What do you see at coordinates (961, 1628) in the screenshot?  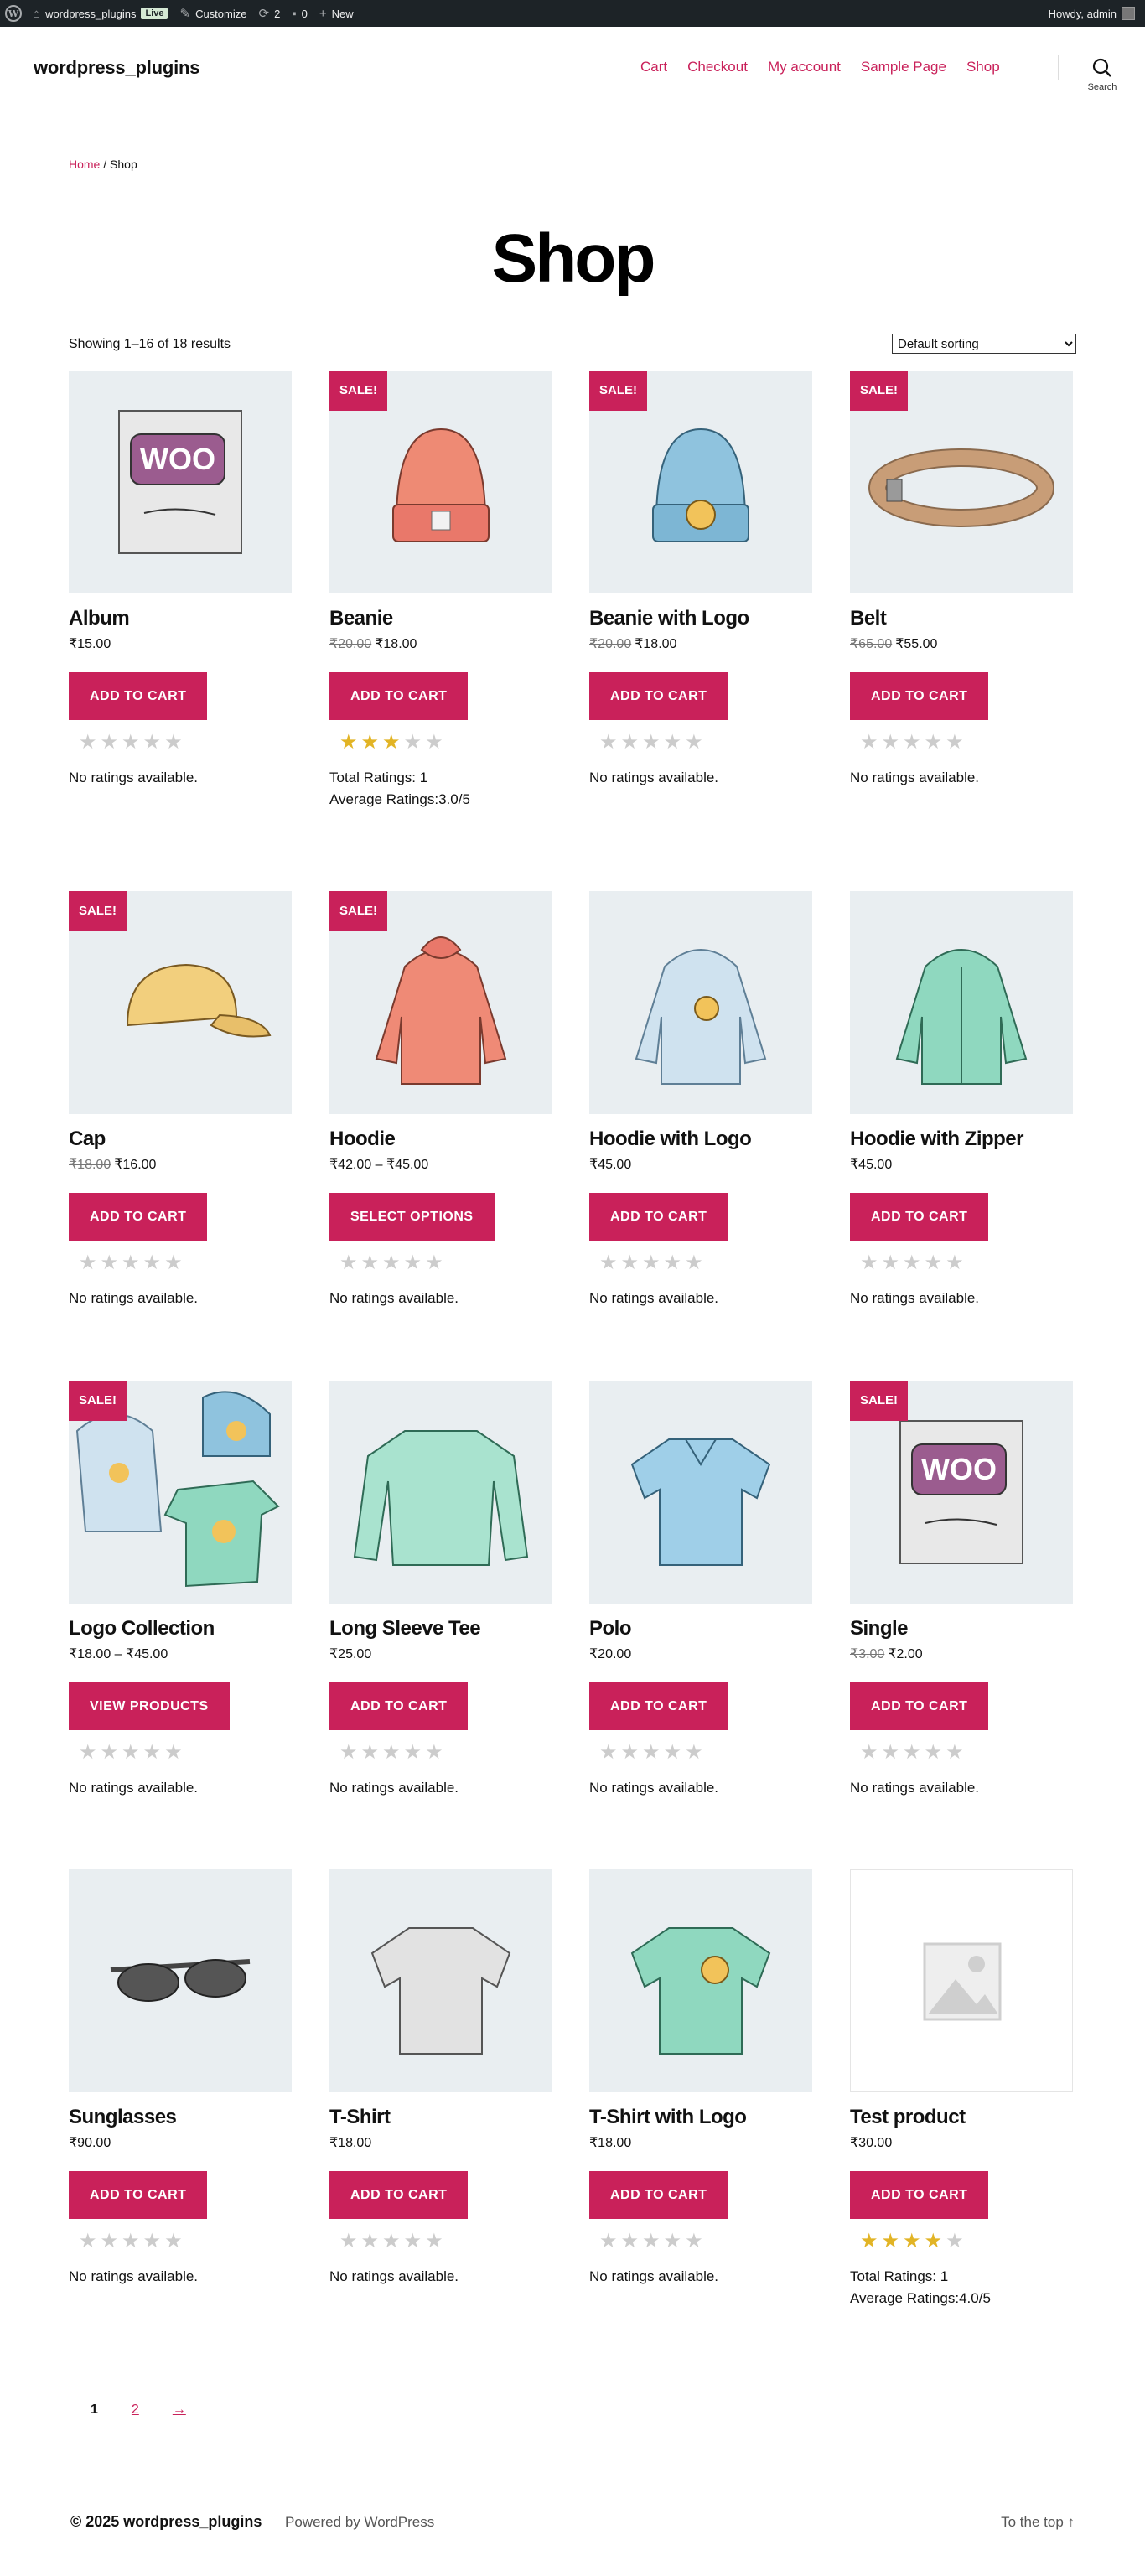 I see `product-title: Single` at bounding box center [961, 1628].